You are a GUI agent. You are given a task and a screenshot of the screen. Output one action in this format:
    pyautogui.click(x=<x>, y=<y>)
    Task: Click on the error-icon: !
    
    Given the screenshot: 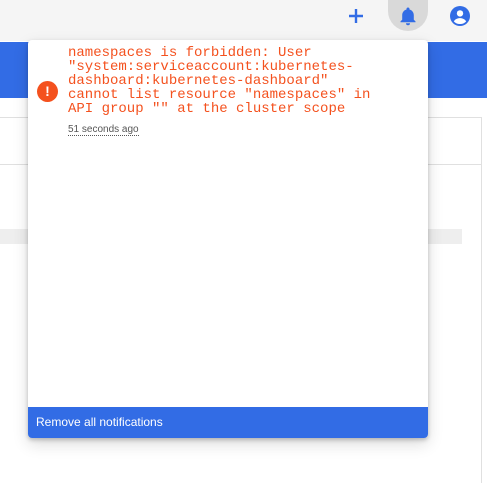 What is the action you would take?
    pyautogui.click(x=47, y=91)
    